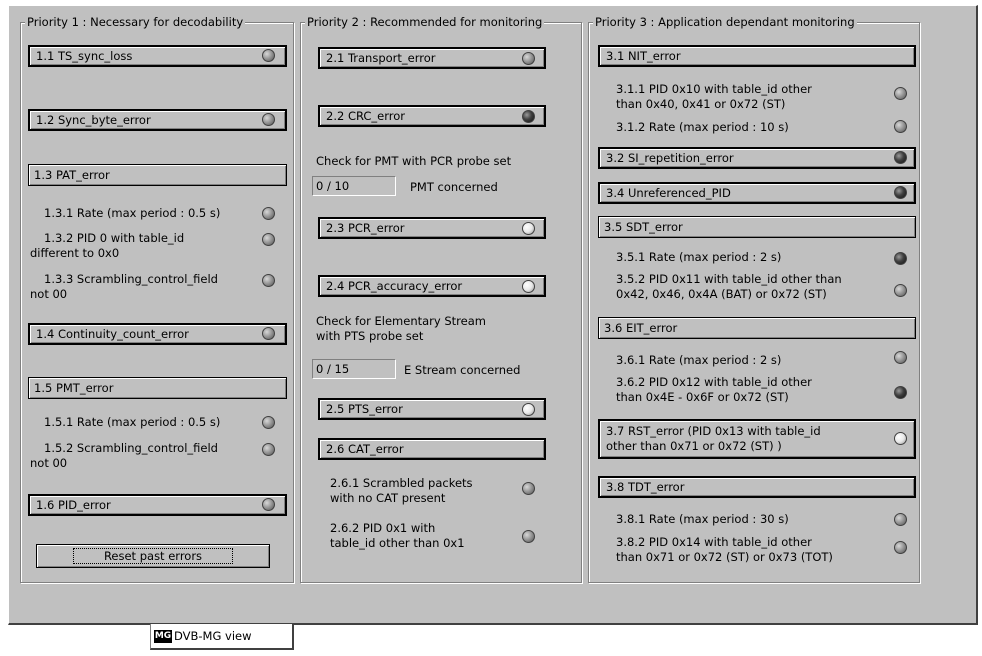 The width and height of the screenshot is (982, 656). What do you see at coordinates (724, 557) in the screenshot?
I see `tdt-pid-label-2: than 0x71 or 0x72 (ST) or 0x73 (TOT)` at bounding box center [724, 557].